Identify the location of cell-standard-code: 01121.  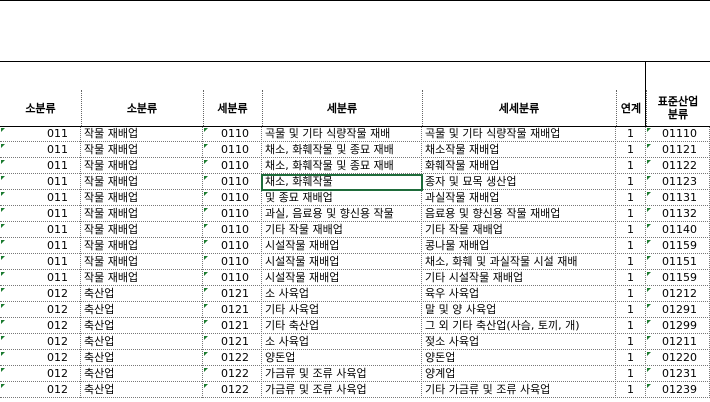
(678, 150).